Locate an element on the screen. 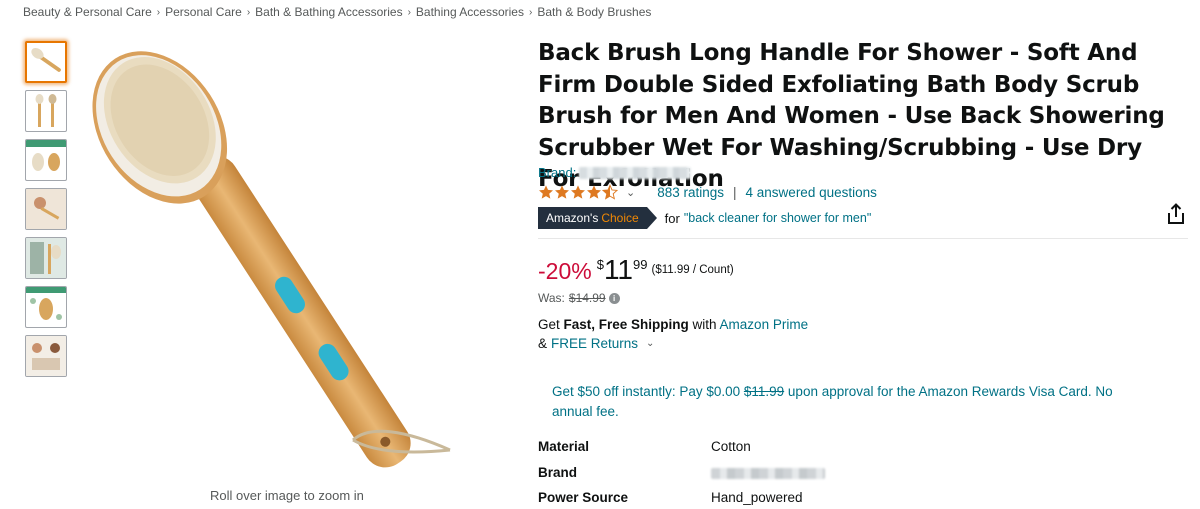 This screenshot has height=509, width=1200. info-icon: i is located at coordinates (614, 298).